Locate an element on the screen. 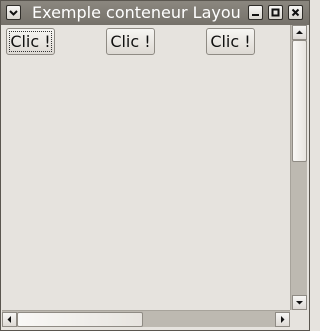 This screenshot has height=331, width=320. window-title: Exemple conteneur Layou is located at coordinates (136, 12).